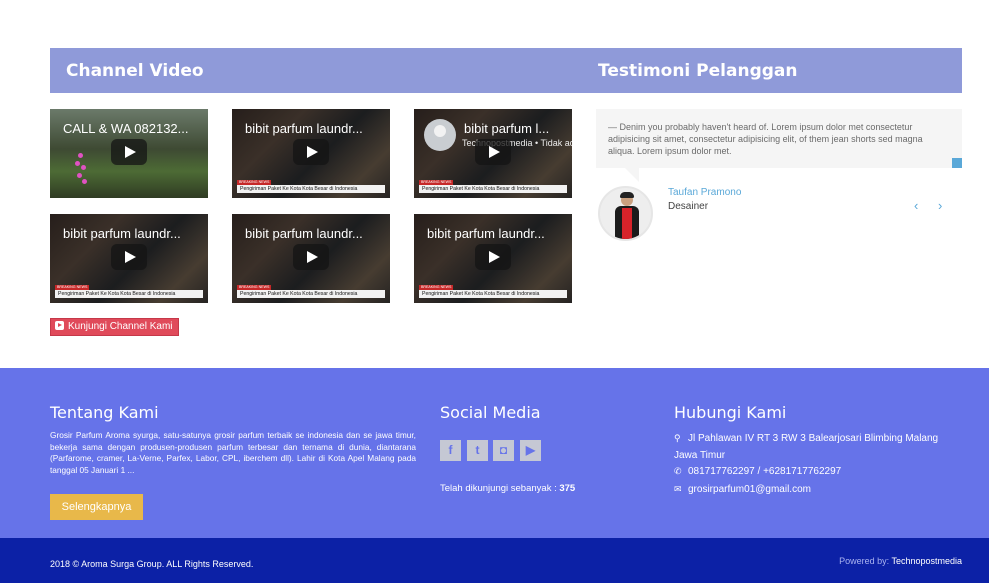  What do you see at coordinates (477, 450) in the screenshot?
I see `twitter-icon: t` at bounding box center [477, 450].